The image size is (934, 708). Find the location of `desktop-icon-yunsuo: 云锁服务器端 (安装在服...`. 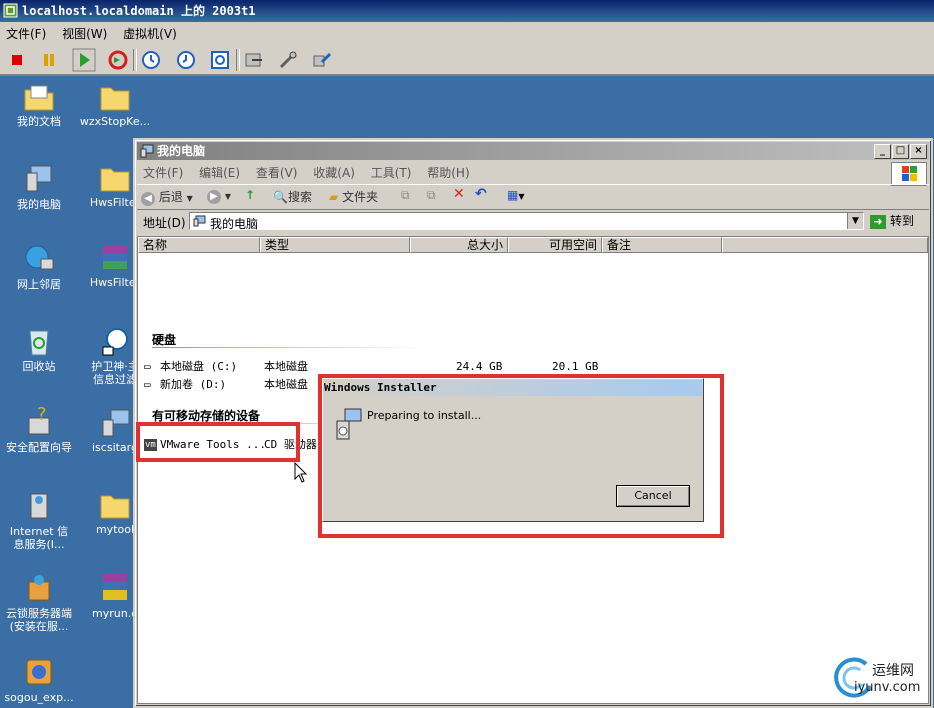

desktop-icon-yunsuo: 云锁服务器端 (安装在服... is located at coordinates (39, 602).